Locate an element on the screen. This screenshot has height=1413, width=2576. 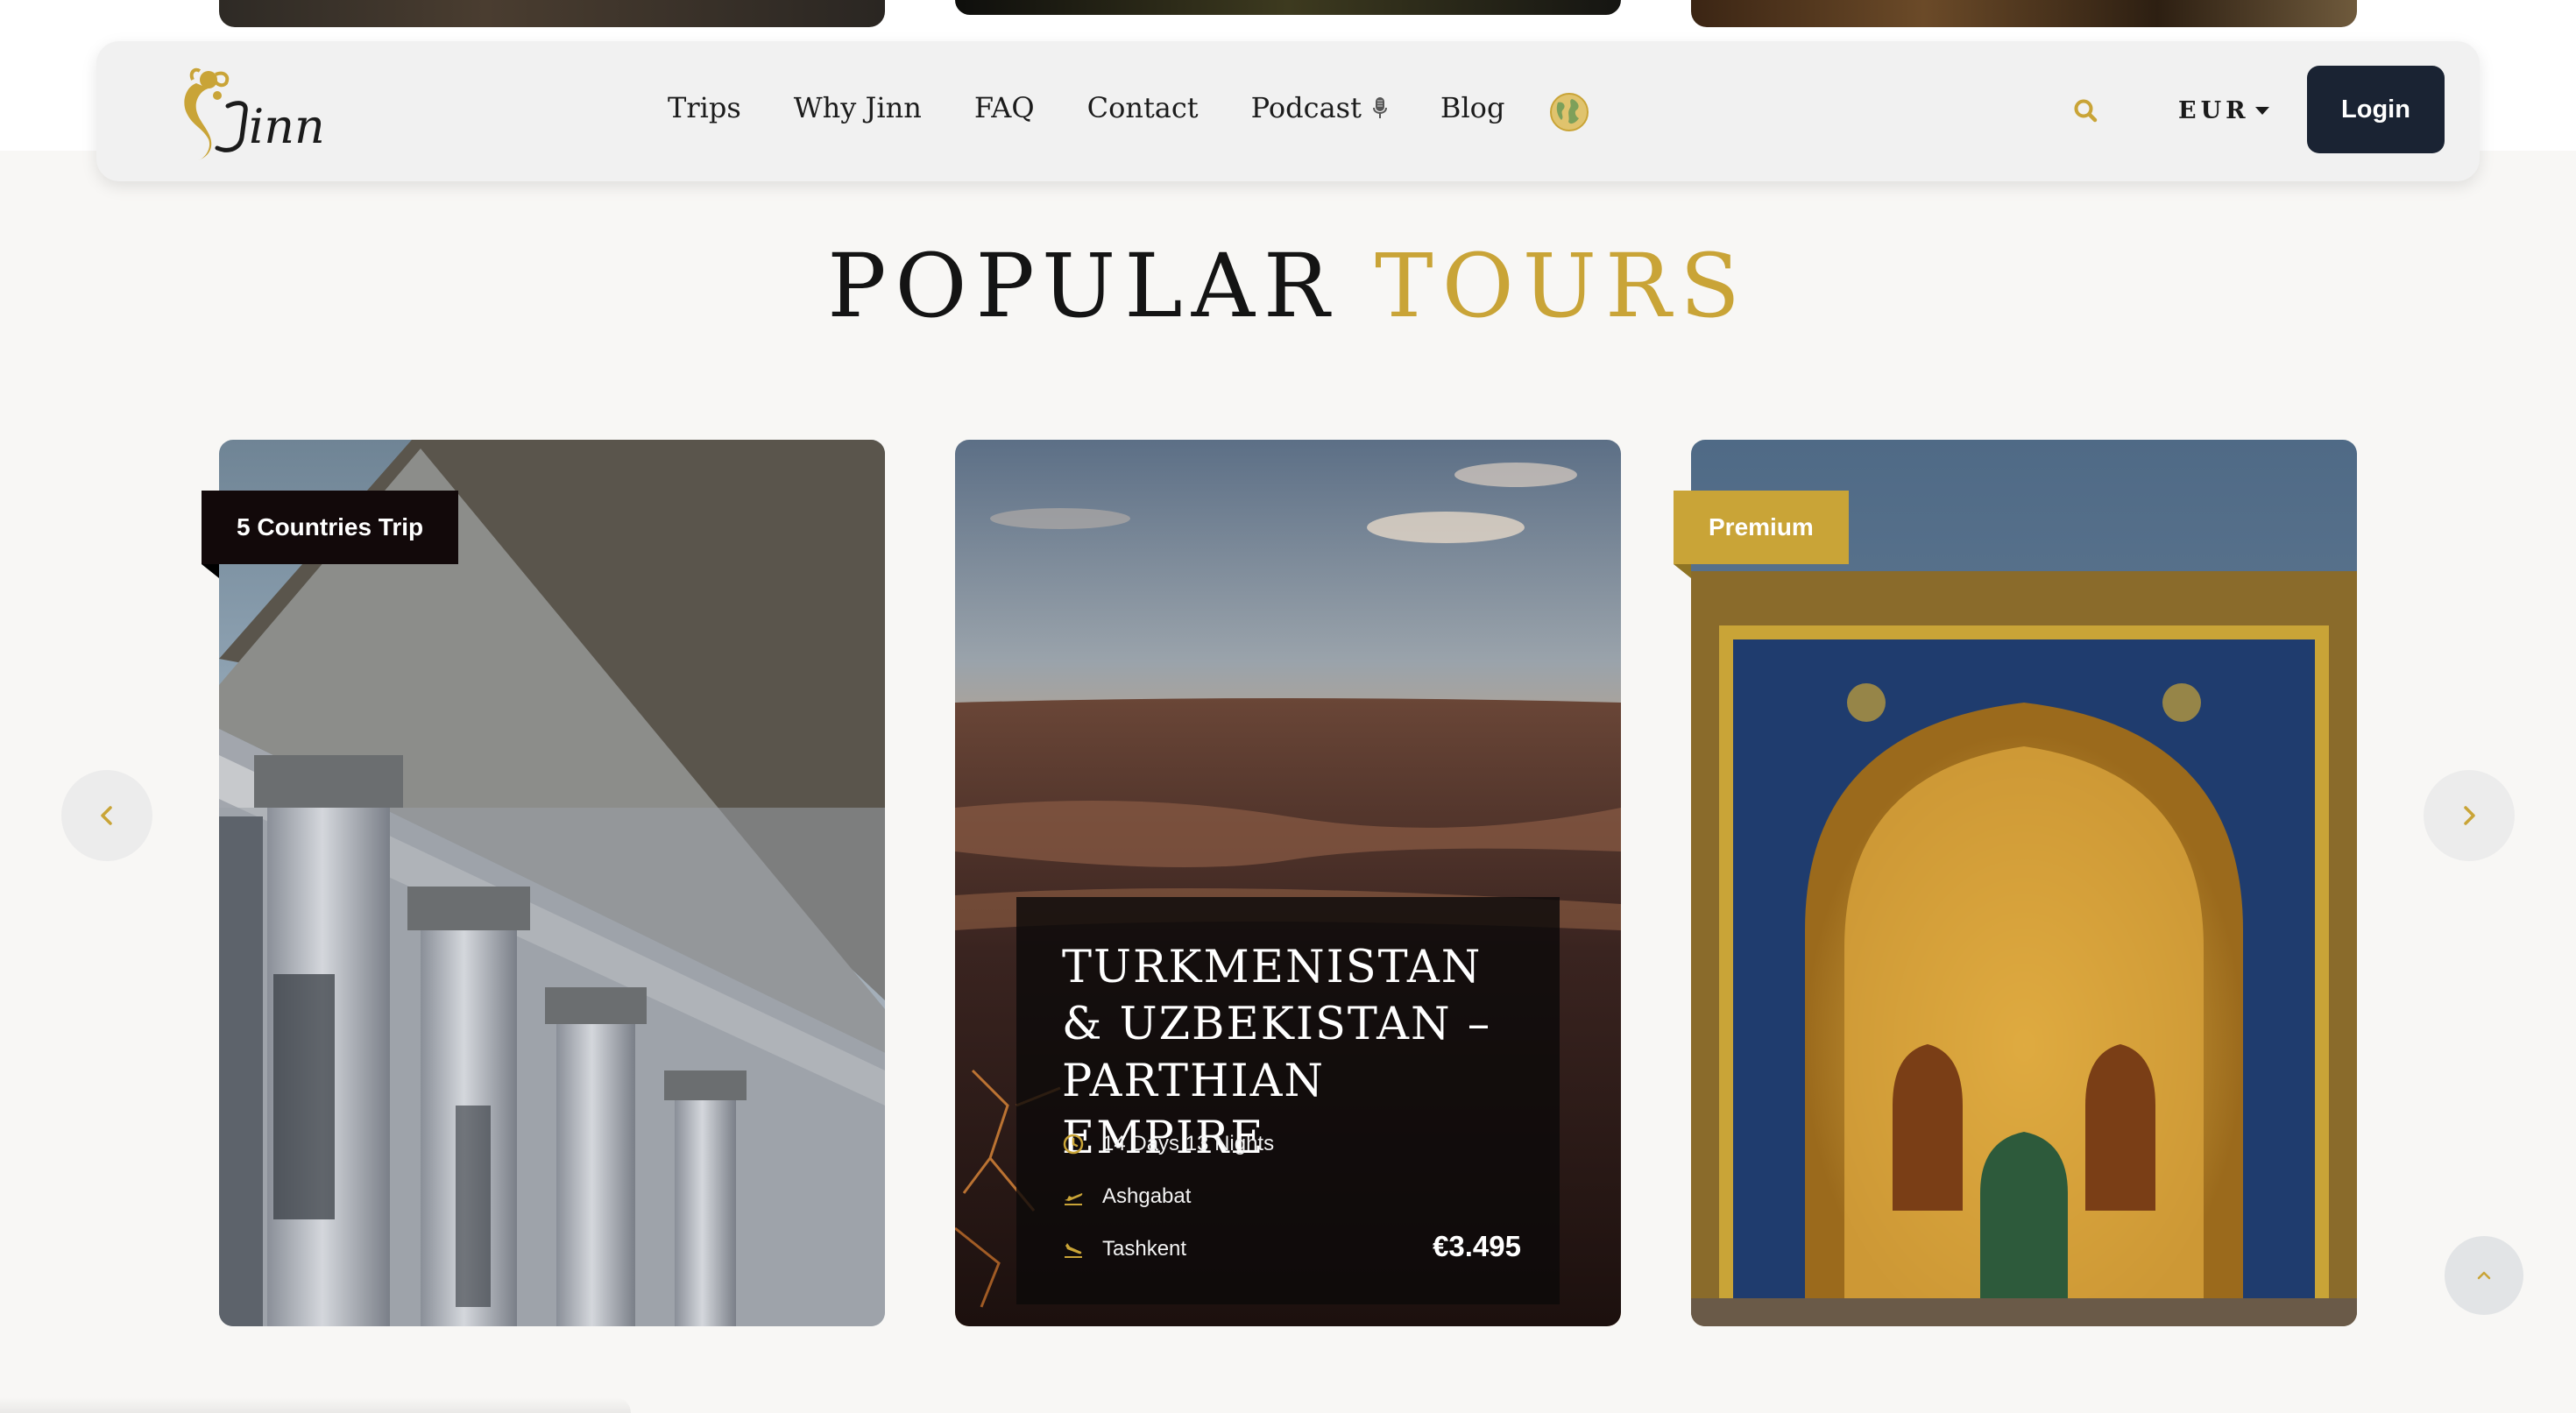
globe-icon is located at coordinates (1569, 112).